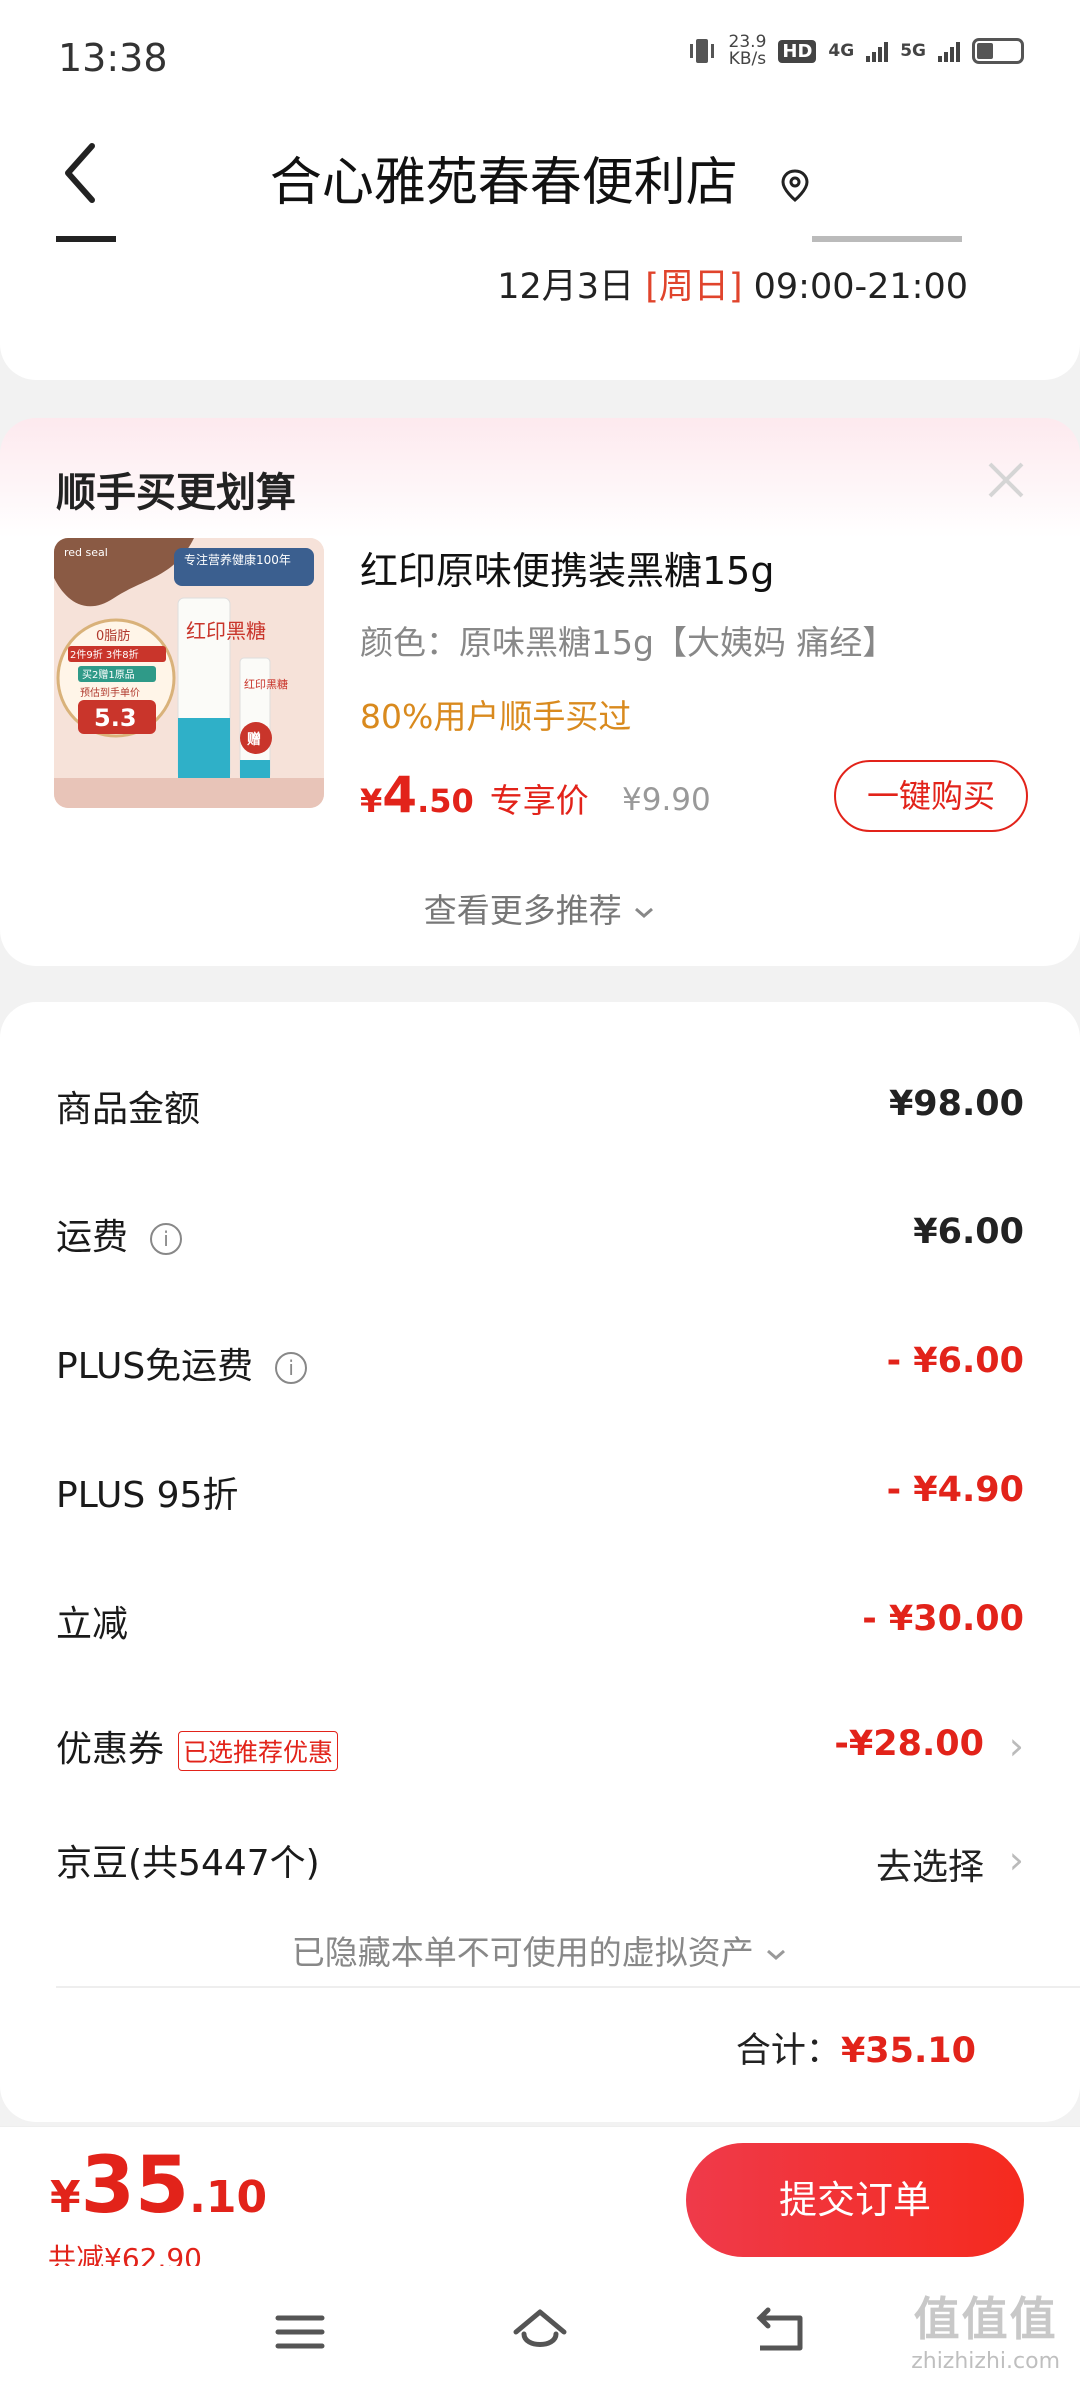 The width and height of the screenshot is (1080, 2400). I want to click on original-price: ¥9.90, so click(666, 800).